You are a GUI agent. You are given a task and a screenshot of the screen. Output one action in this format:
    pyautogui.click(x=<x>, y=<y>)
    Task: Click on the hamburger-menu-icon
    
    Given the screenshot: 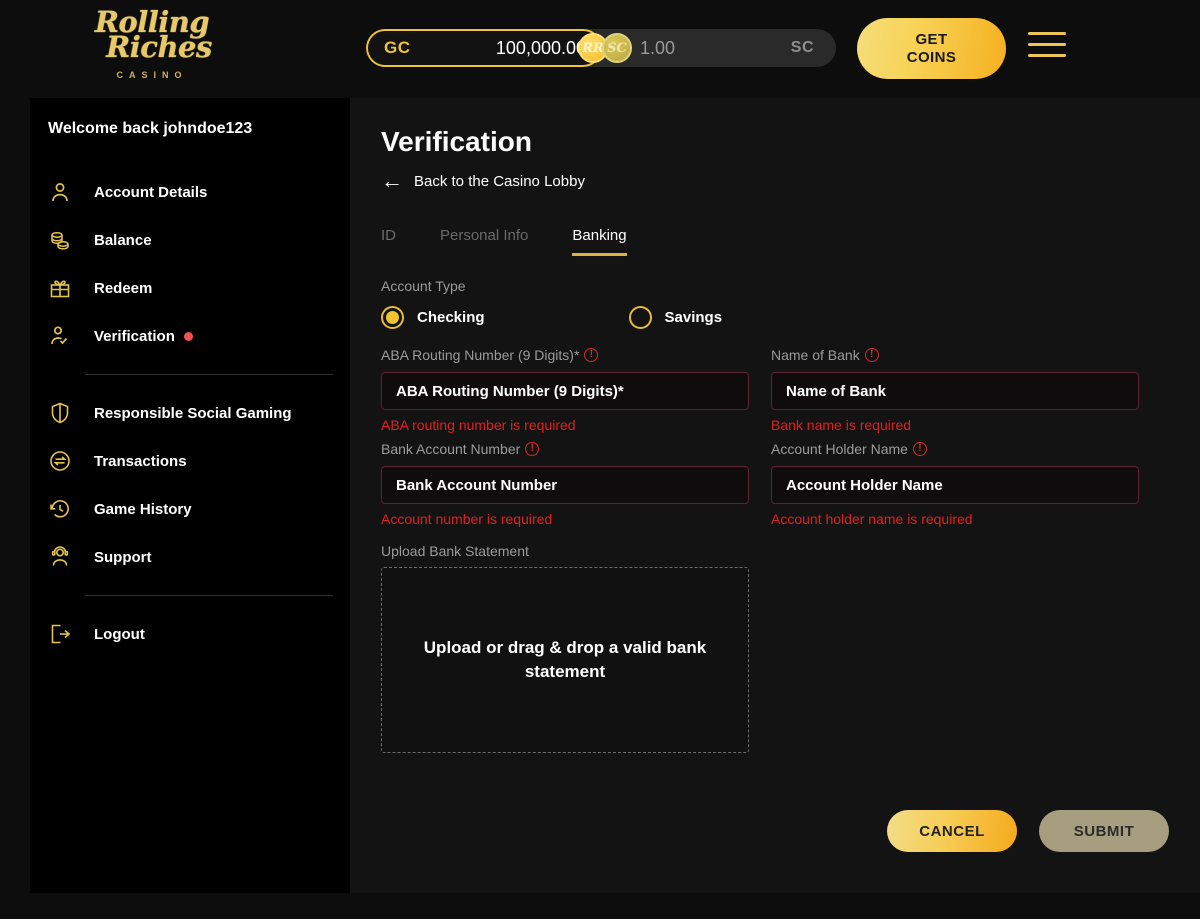 What is the action you would take?
    pyautogui.click(x=1047, y=47)
    